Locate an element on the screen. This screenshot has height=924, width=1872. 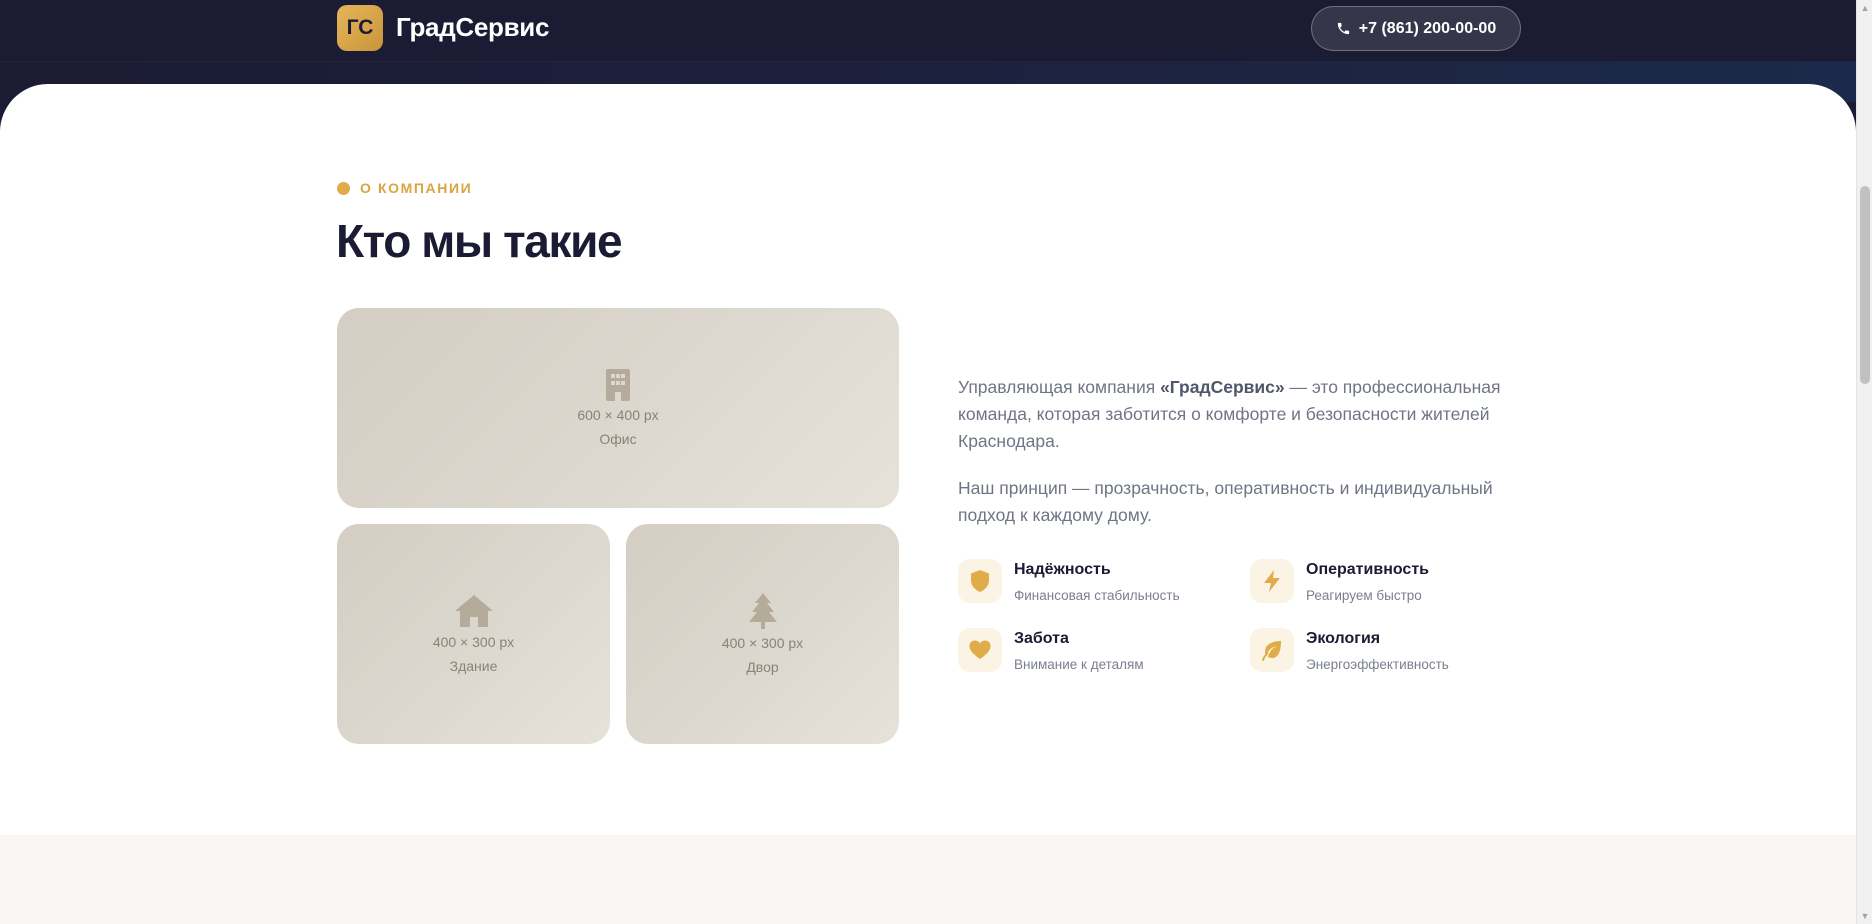
image-size: 600 × 400 px is located at coordinates (618, 415).